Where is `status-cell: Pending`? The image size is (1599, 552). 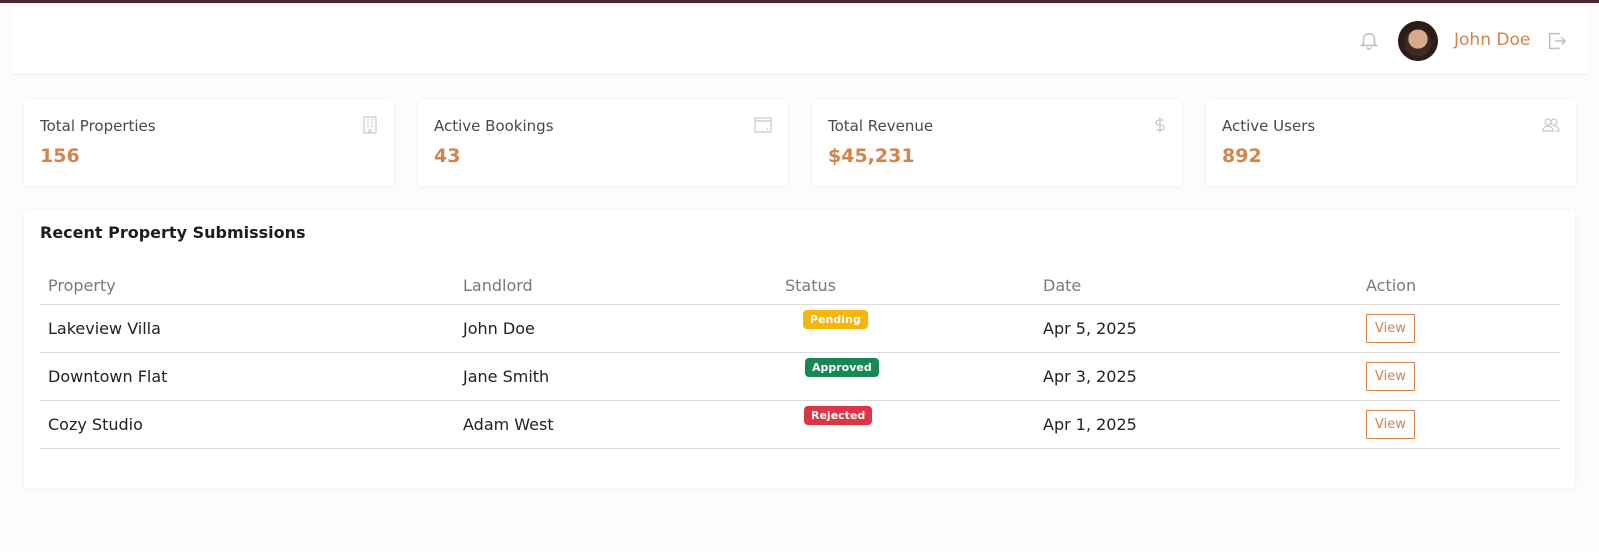
status-cell: Pending is located at coordinates (906, 328).